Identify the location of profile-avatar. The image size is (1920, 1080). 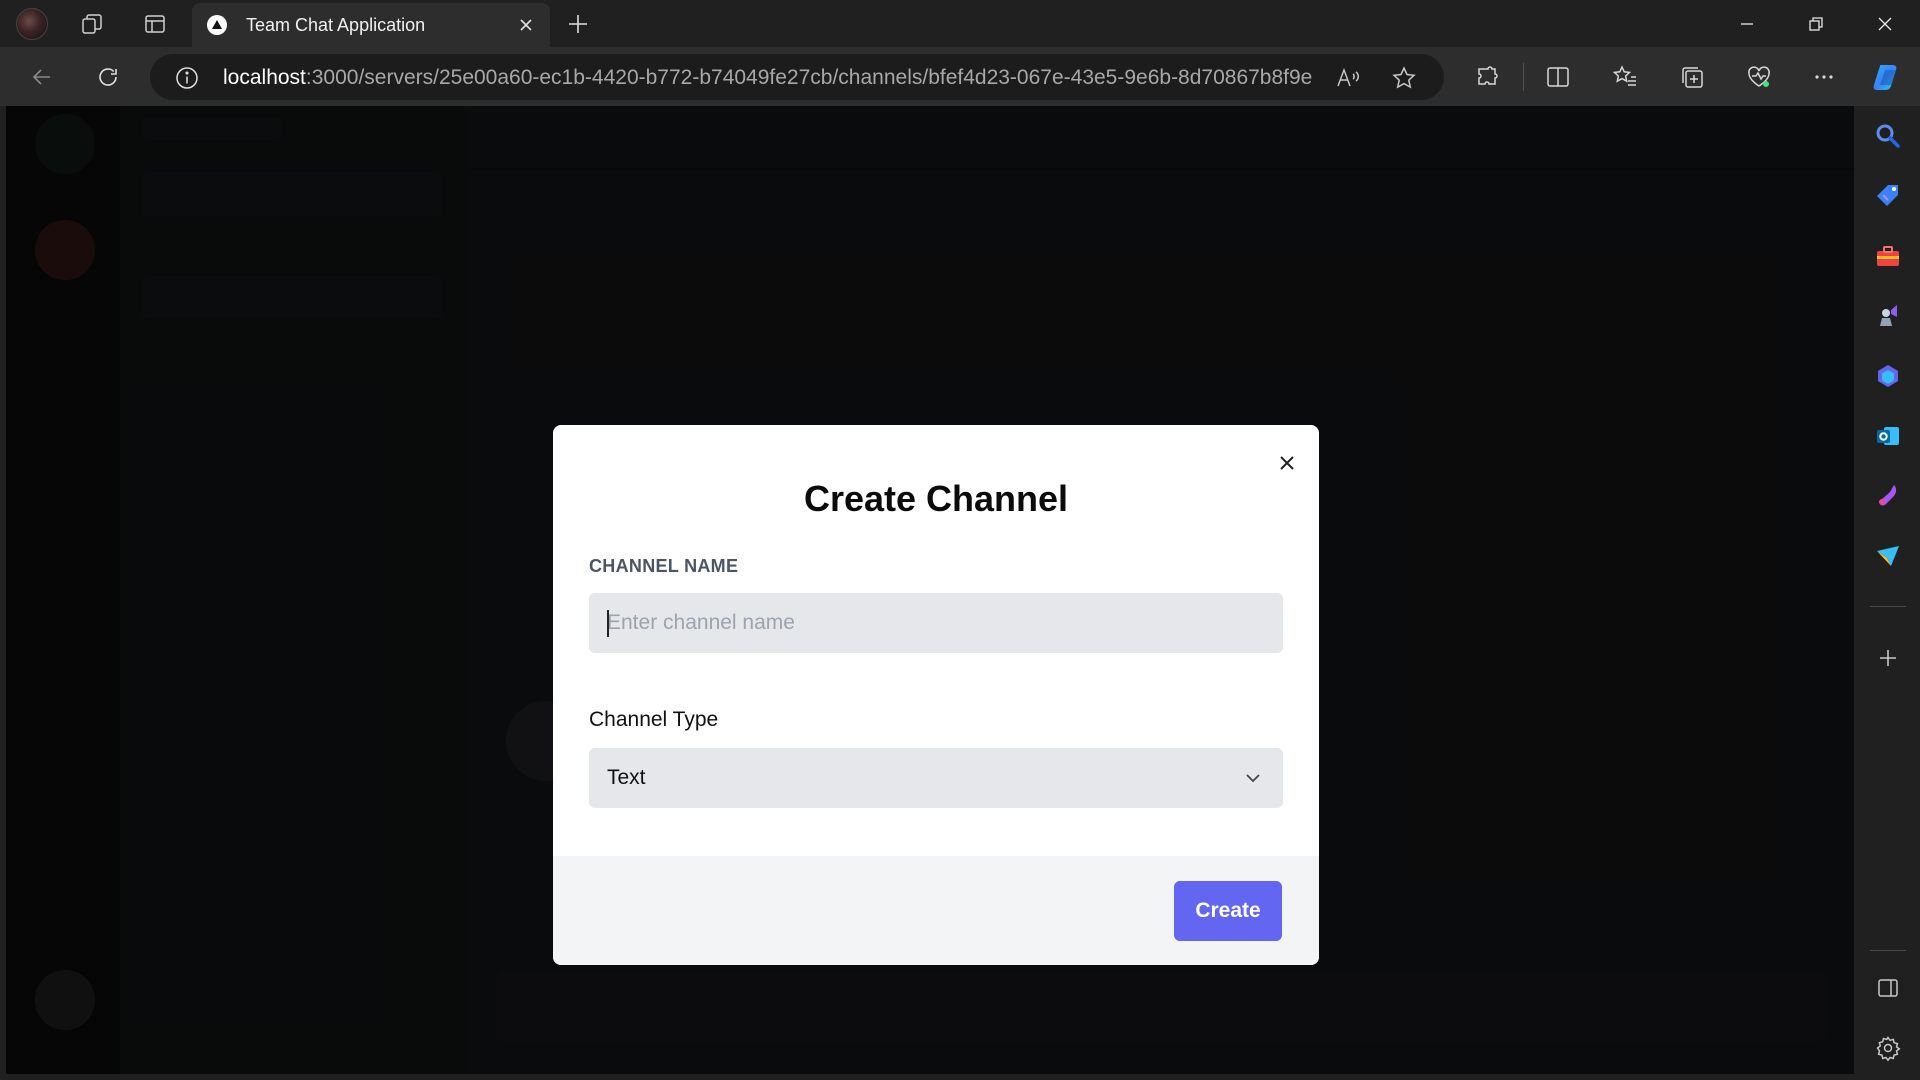
(32, 24).